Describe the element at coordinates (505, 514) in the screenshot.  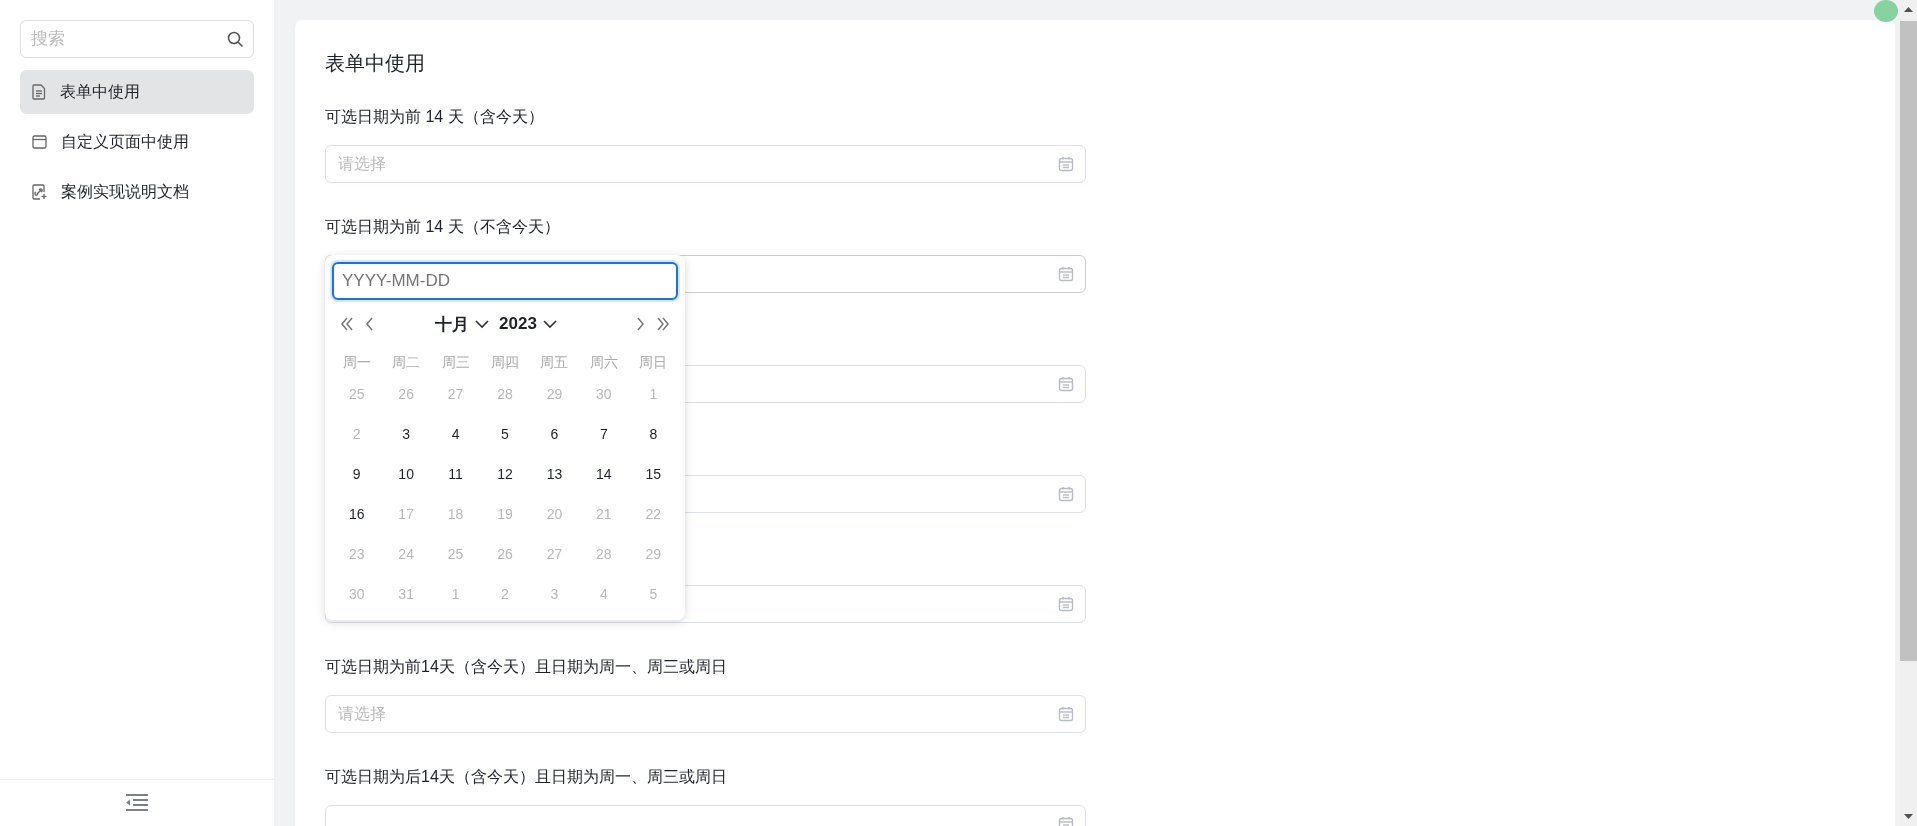
I see `calendar-day: 19` at that location.